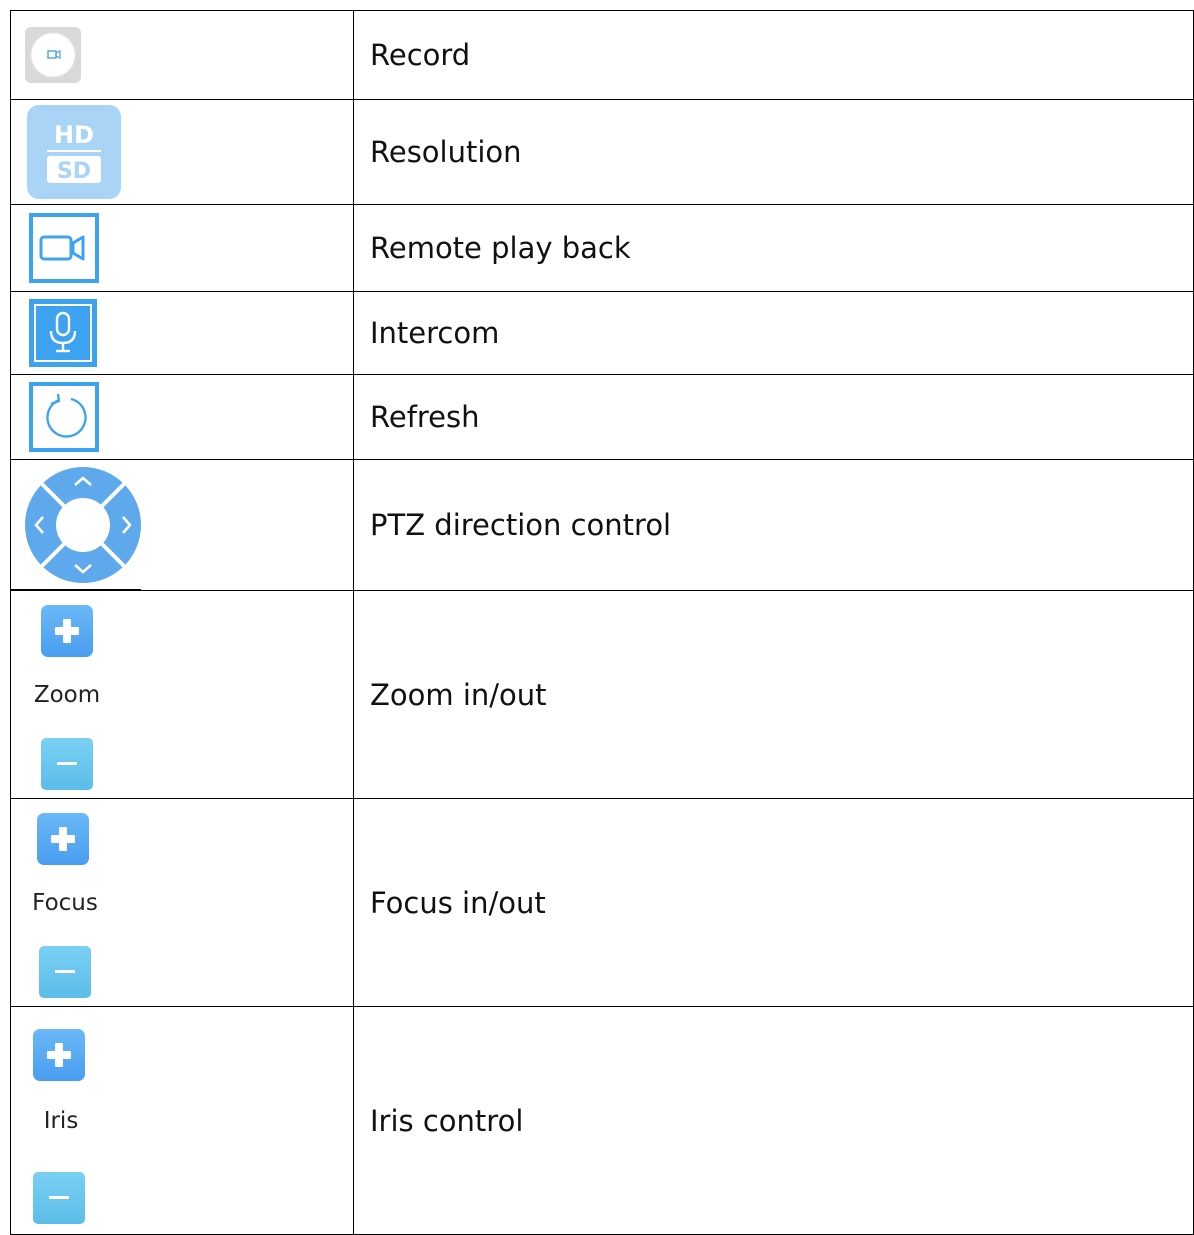  What do you see at coordinates (74, 135) in the screenshot?
I see `hd-text: HD` at bounding box center [74, 135].